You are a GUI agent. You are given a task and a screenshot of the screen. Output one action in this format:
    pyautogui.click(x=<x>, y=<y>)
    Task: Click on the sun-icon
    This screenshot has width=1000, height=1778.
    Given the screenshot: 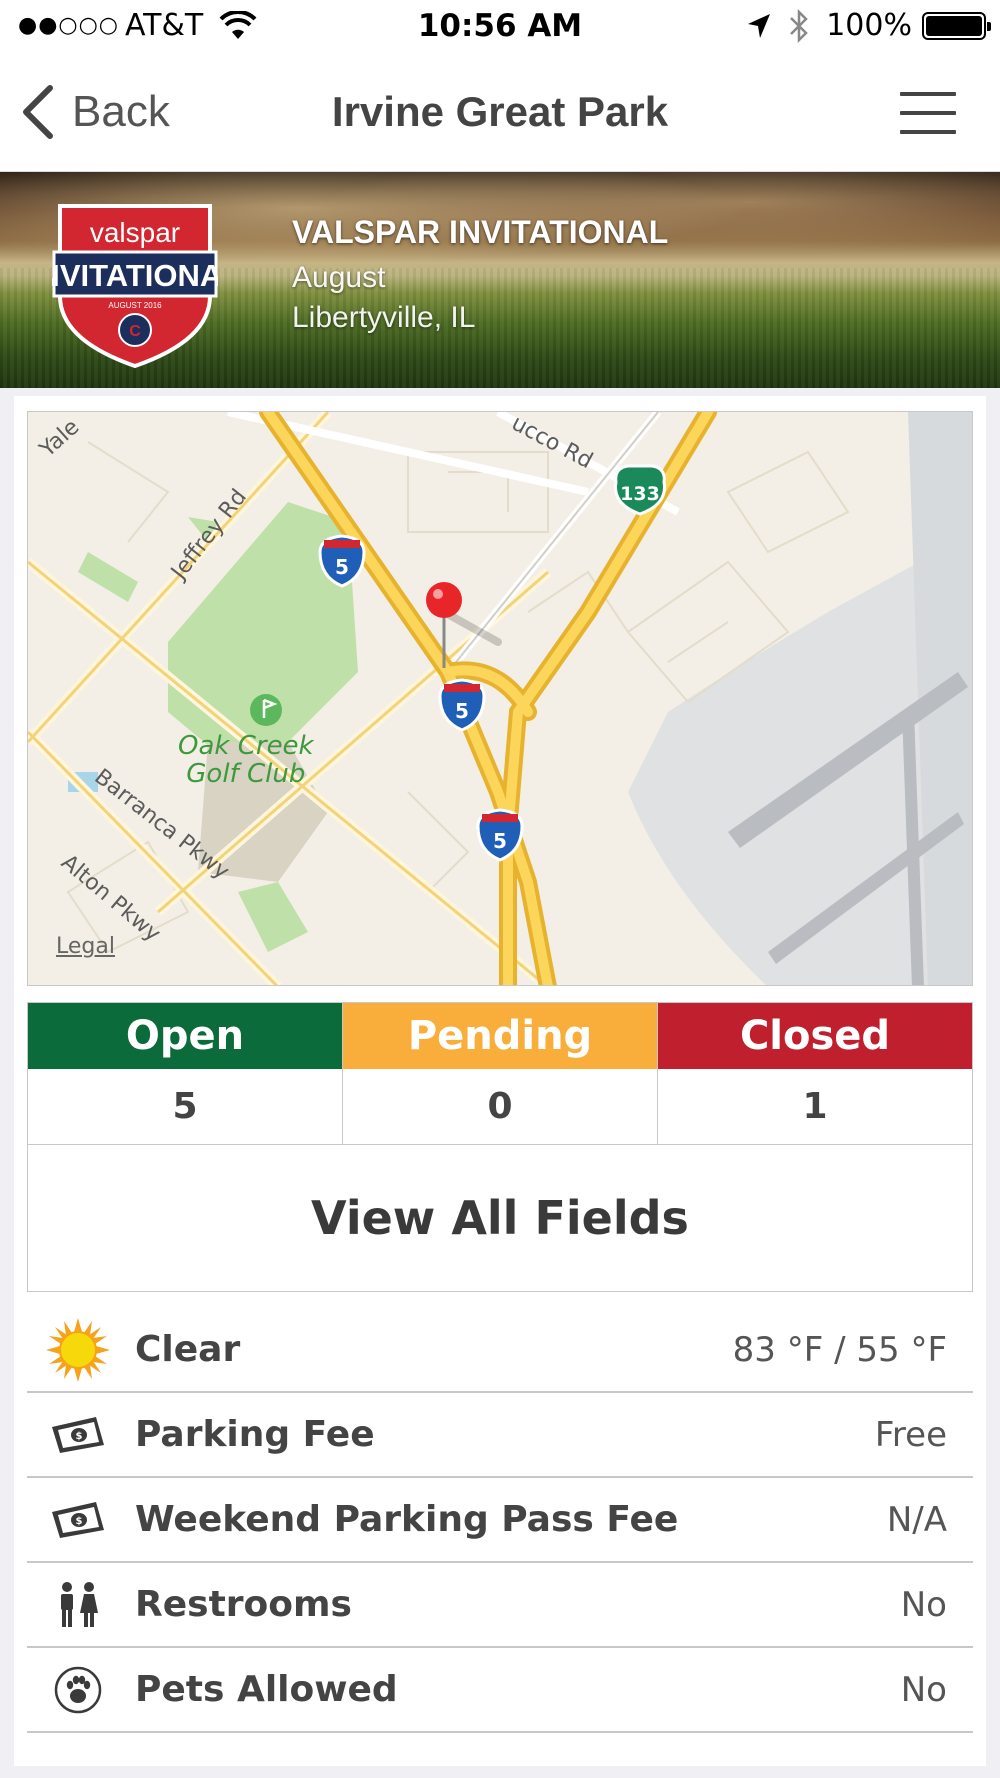 What is the action you would take?
    pyautogui.click(x=78, y=1350)
    